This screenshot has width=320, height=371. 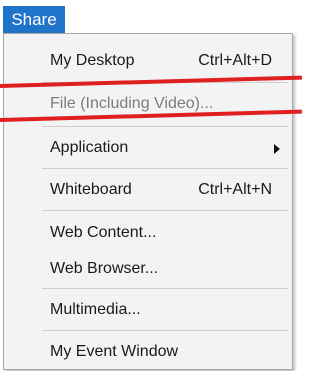 What do you see at coordinates (148, 190) in the screenshot?
I see `menu-item-whiteboard: Whiteboard Ctrl+Alt+N` at bounding box center [148, 190].